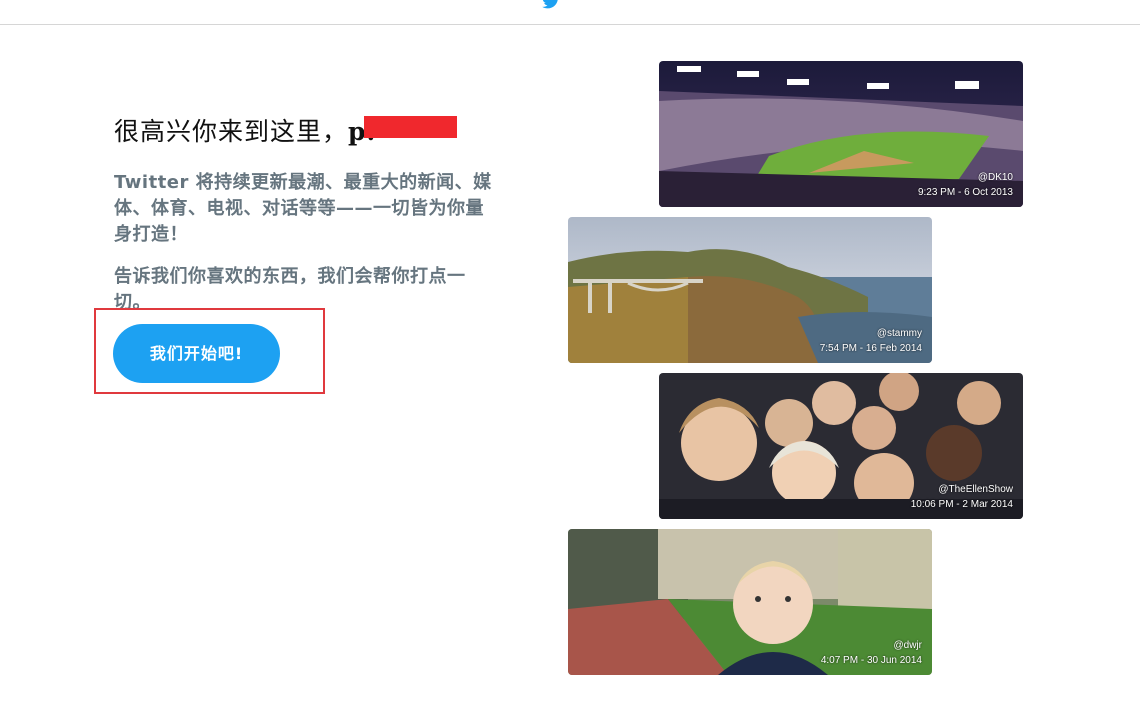  I want to click on photo-caption: @dwjr 4:07 PM - 30 Jun 2014, so click(871, 653).